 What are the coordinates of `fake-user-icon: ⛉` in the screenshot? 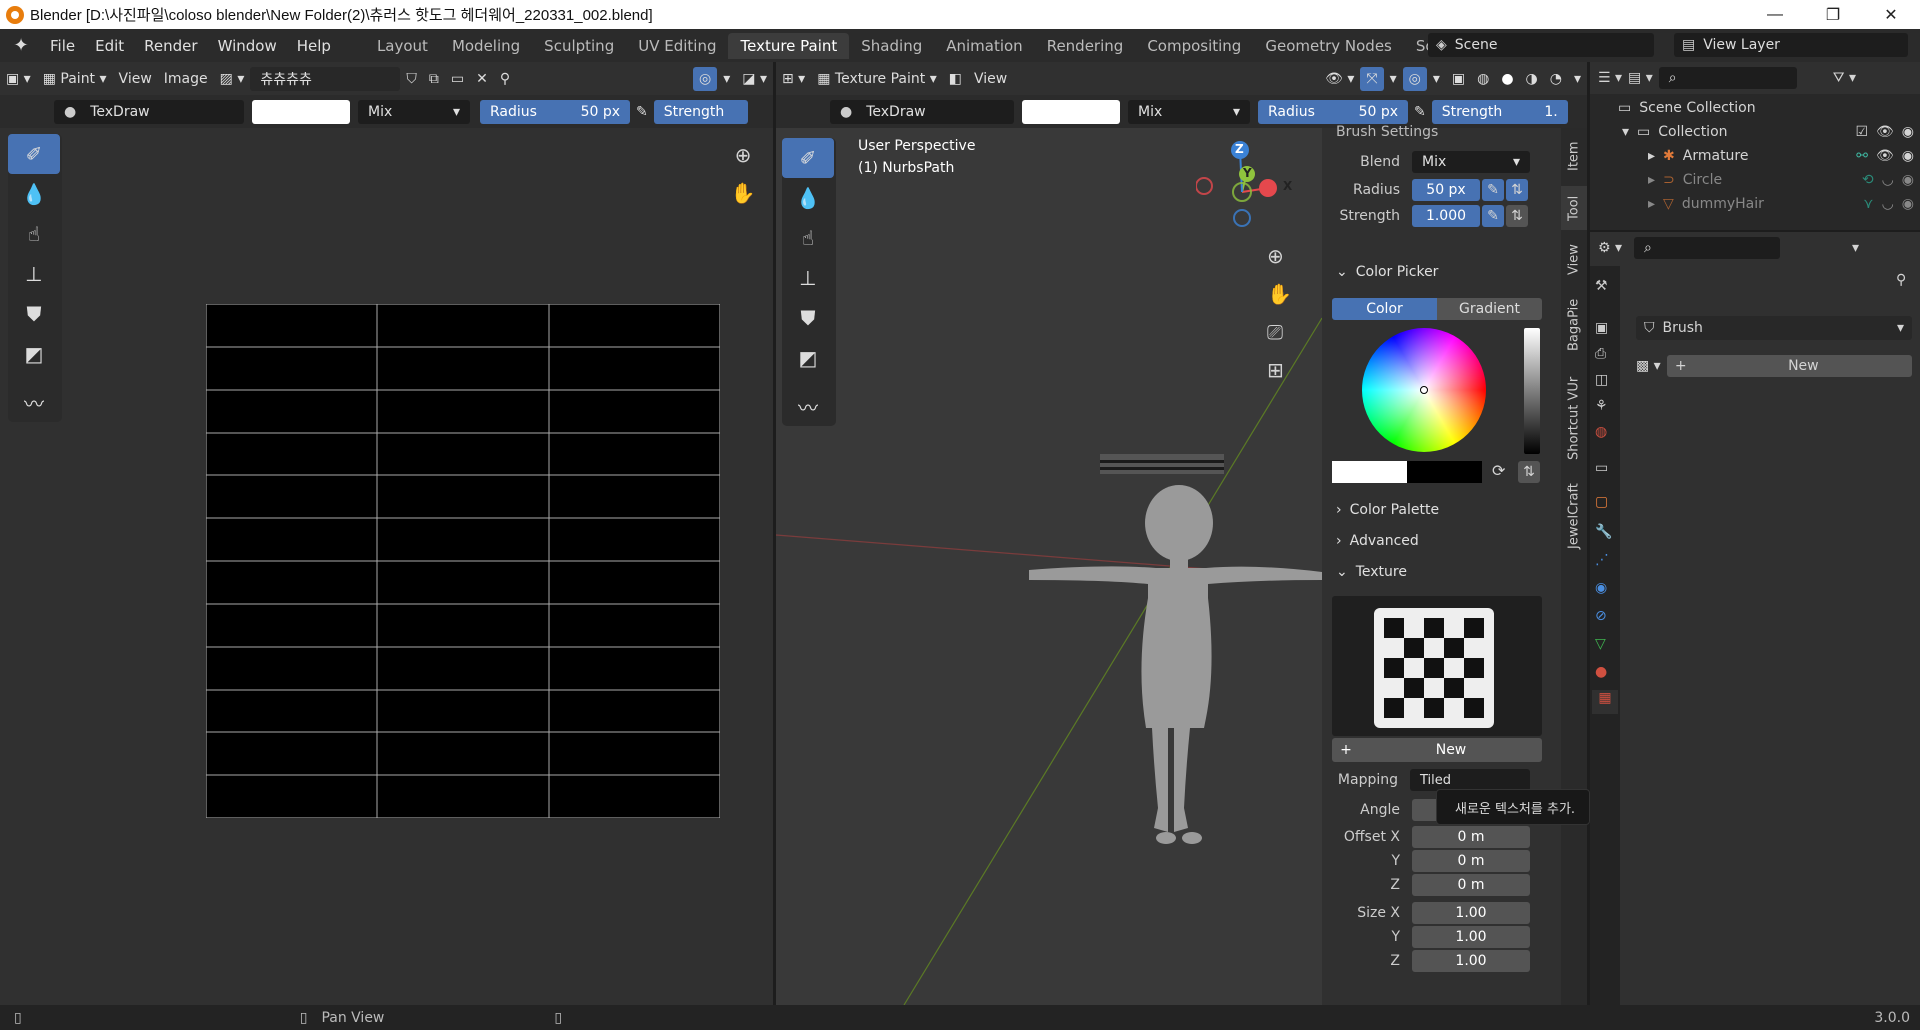 It's located at (411, 79).